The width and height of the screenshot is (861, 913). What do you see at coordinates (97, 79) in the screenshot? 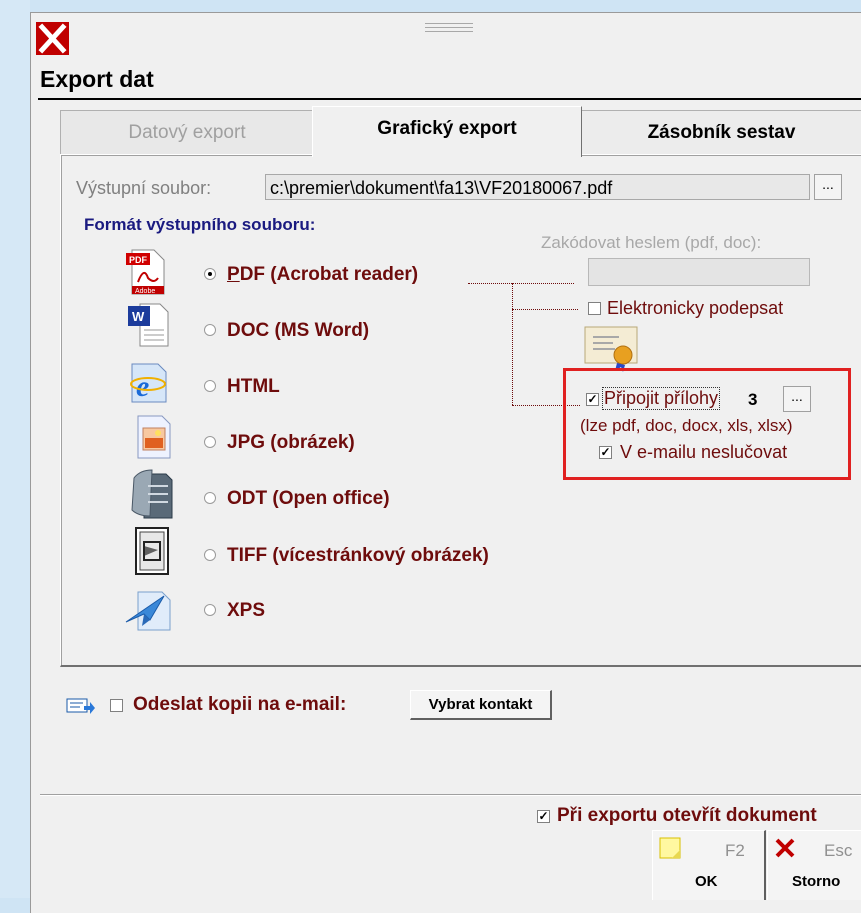
I see `dialog-title: Export dat` at bounding box center [97, 79].